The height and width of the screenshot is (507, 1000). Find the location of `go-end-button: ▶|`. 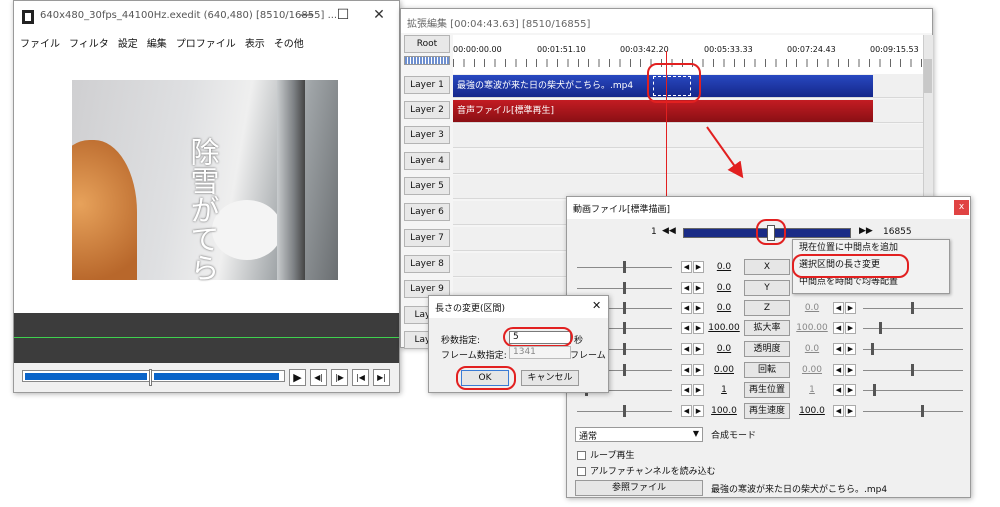

go-end-button: ▶| is located at coordinates (381, 377).